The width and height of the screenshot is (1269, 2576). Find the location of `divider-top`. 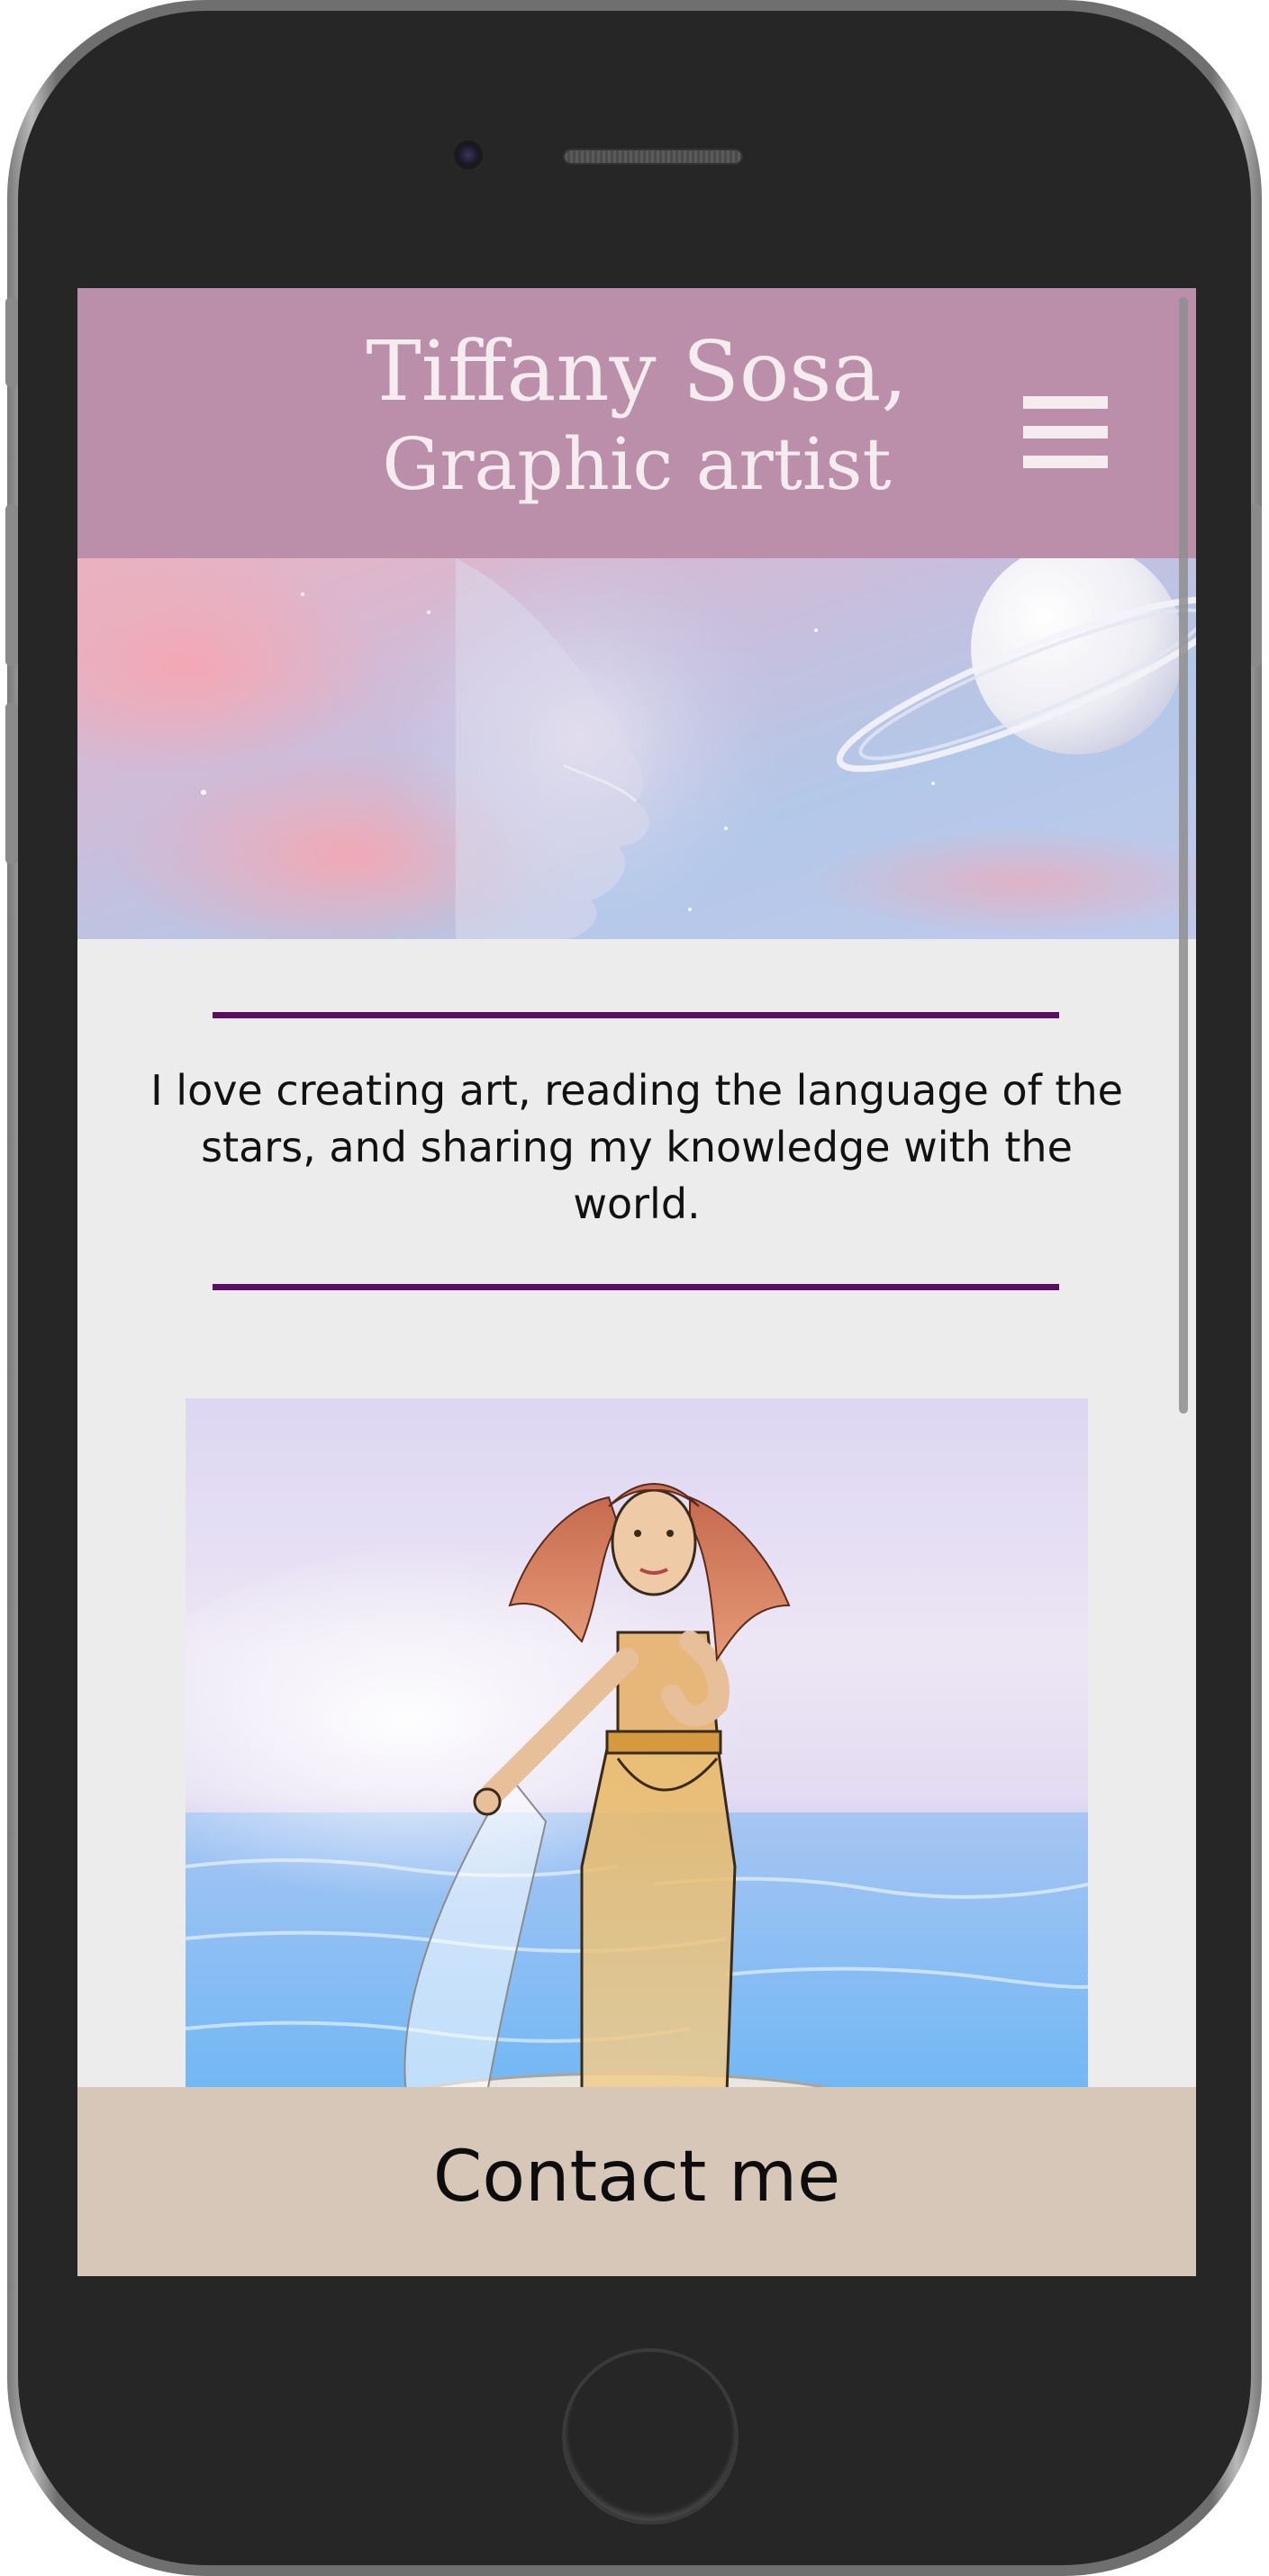

divider-top is located at coordinates (636, 1015).